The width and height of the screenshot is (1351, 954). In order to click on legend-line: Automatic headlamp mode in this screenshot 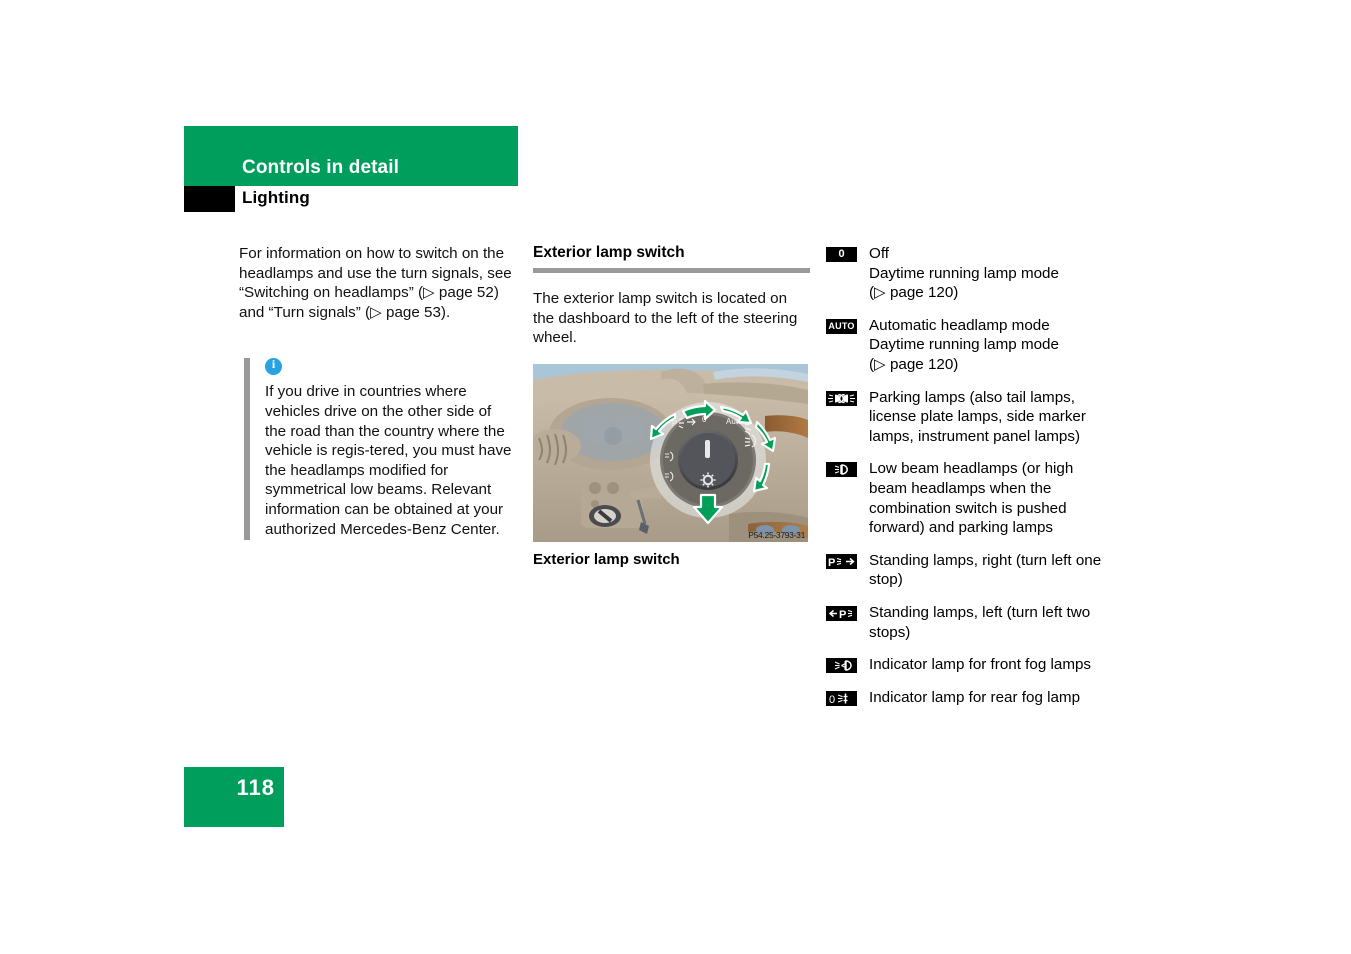, I will do `click(959, 325)`.